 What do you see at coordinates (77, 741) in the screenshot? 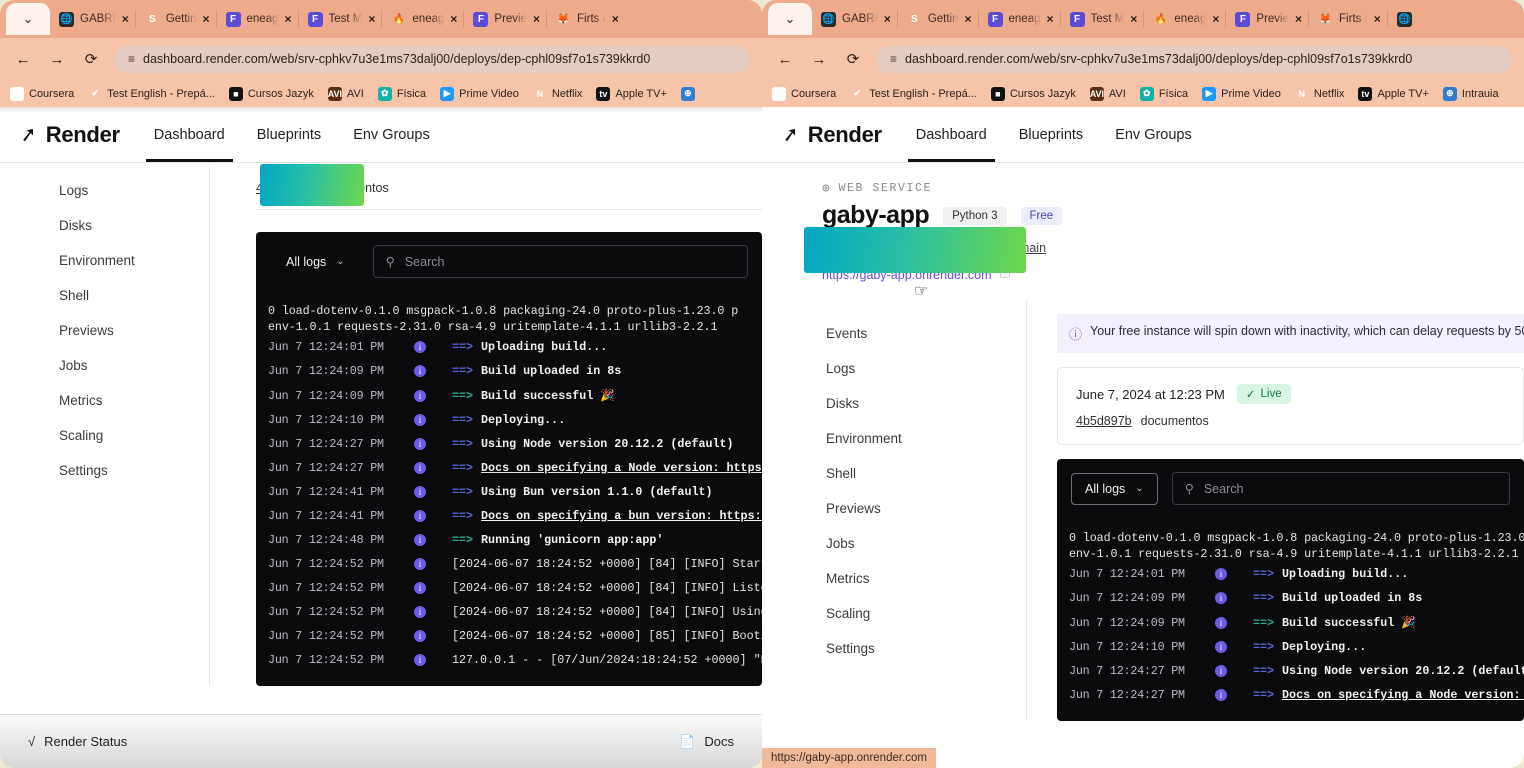
I see `render-status-link: √ Render Status` at bounding box center [77, 741].